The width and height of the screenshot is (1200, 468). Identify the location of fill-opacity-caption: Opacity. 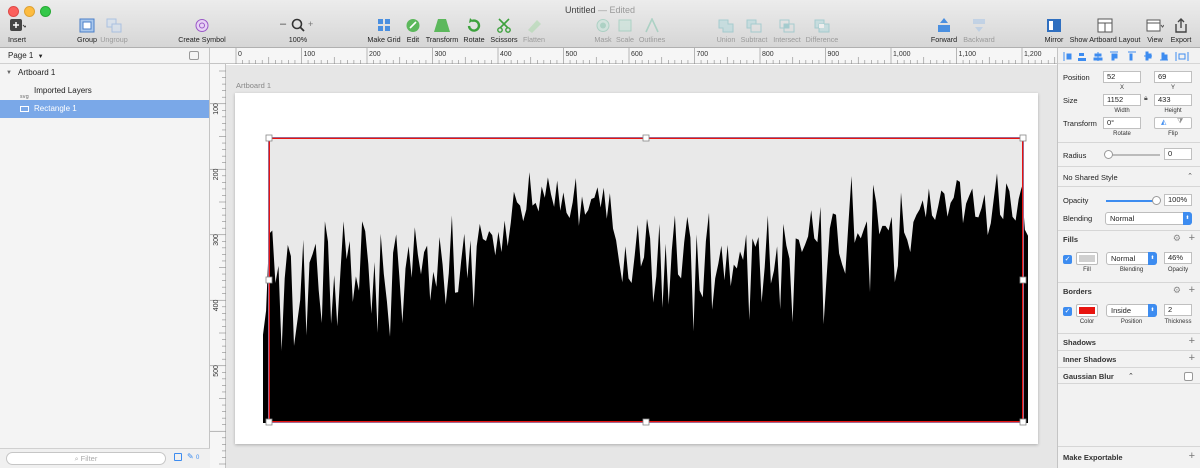
(1178, 270).